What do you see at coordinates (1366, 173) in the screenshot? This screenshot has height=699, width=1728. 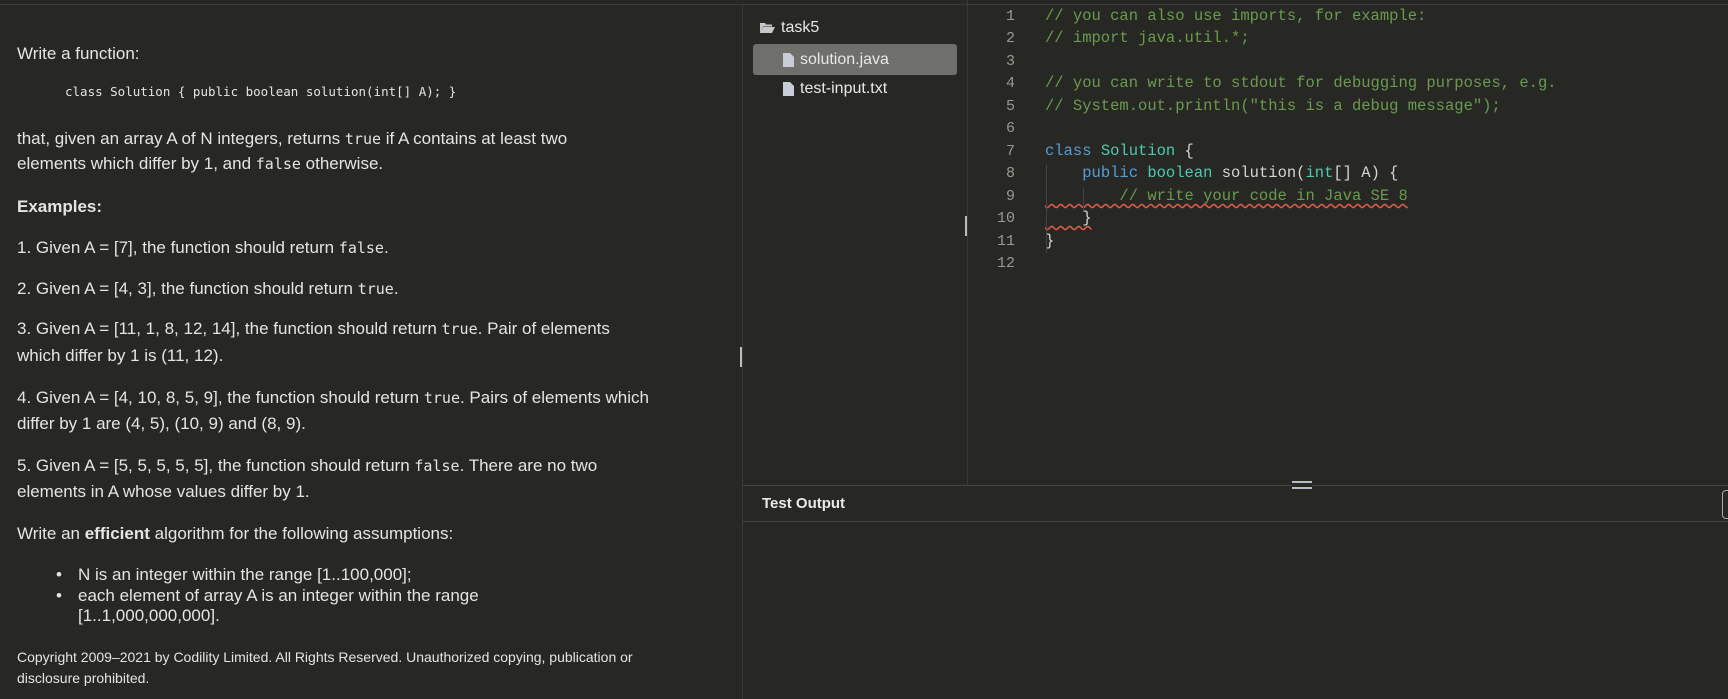 I see `params: [] A) {` at bounding box center [1366, 173].